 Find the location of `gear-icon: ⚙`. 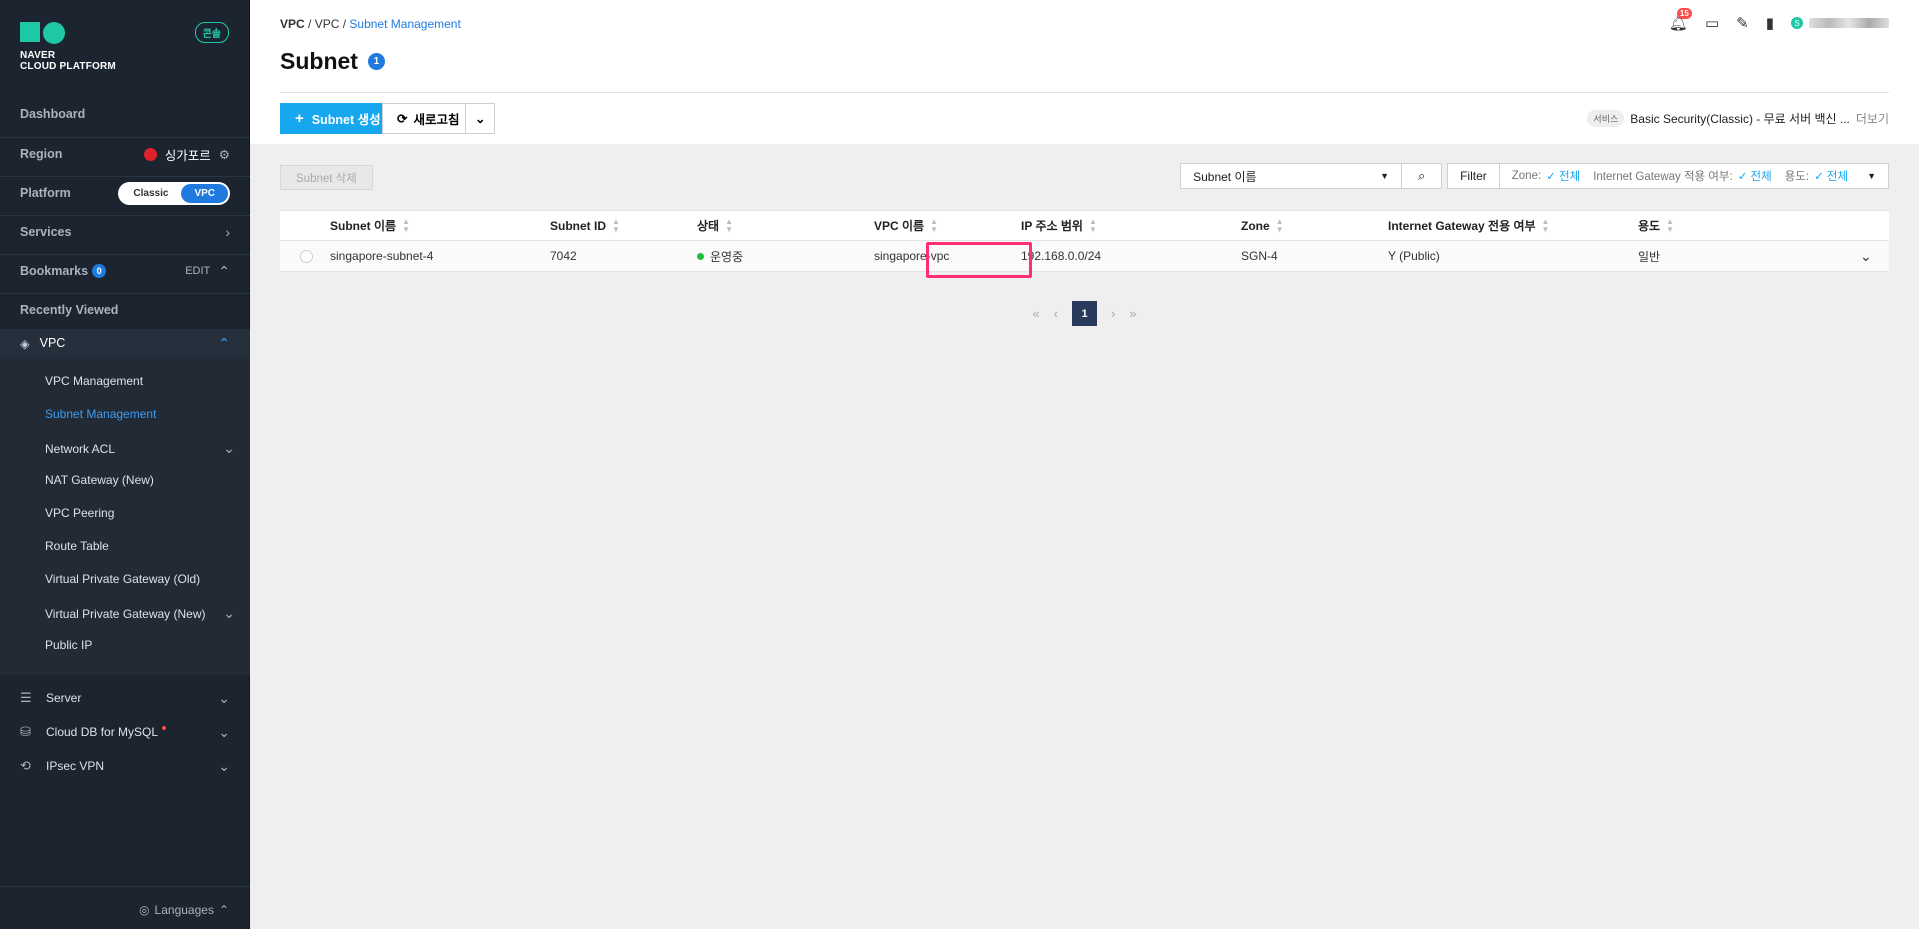

gear-icon: ⚙ is located at coordinates (224, 154).